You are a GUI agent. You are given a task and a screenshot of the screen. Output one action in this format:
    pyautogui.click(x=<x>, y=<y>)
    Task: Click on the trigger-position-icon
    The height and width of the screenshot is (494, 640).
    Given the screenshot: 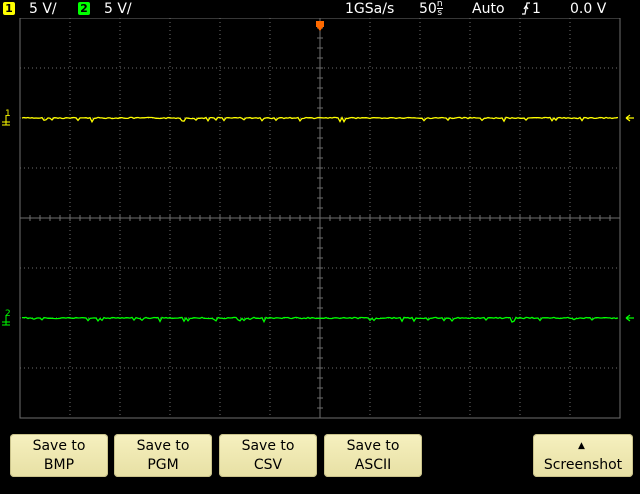 What is the action you would take?
    pyautogui.click(x=320, y=26)
    